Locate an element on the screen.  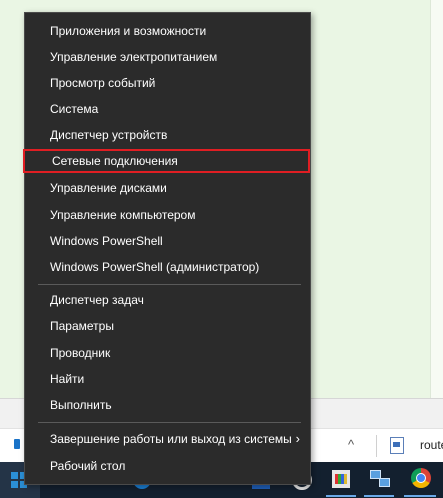
menu-item-label: Просмотр событий is located at coordinates (103, 83).